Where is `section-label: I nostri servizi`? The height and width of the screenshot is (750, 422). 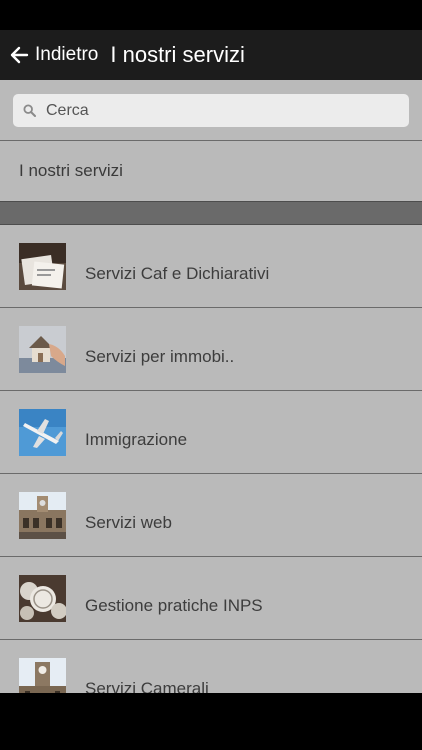 section-label: I nostri servizi is located at coordinates (71, 170).